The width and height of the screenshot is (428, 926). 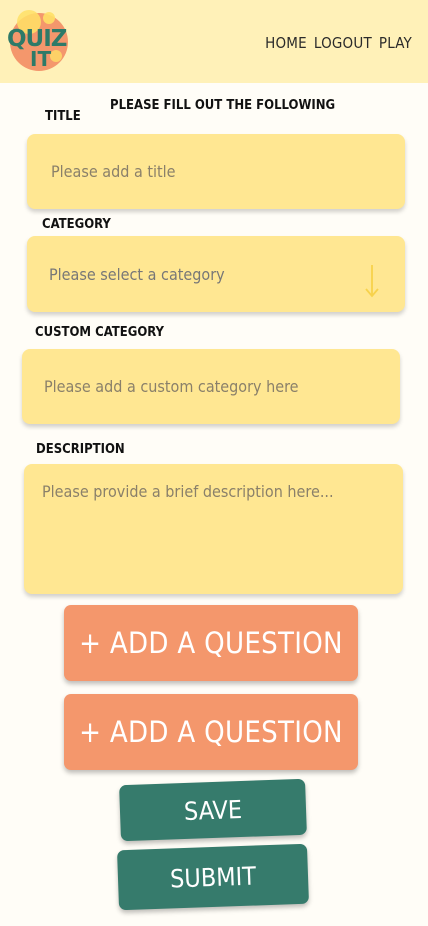 I want to click on svg-text: IT, so click(x=40, y=59).